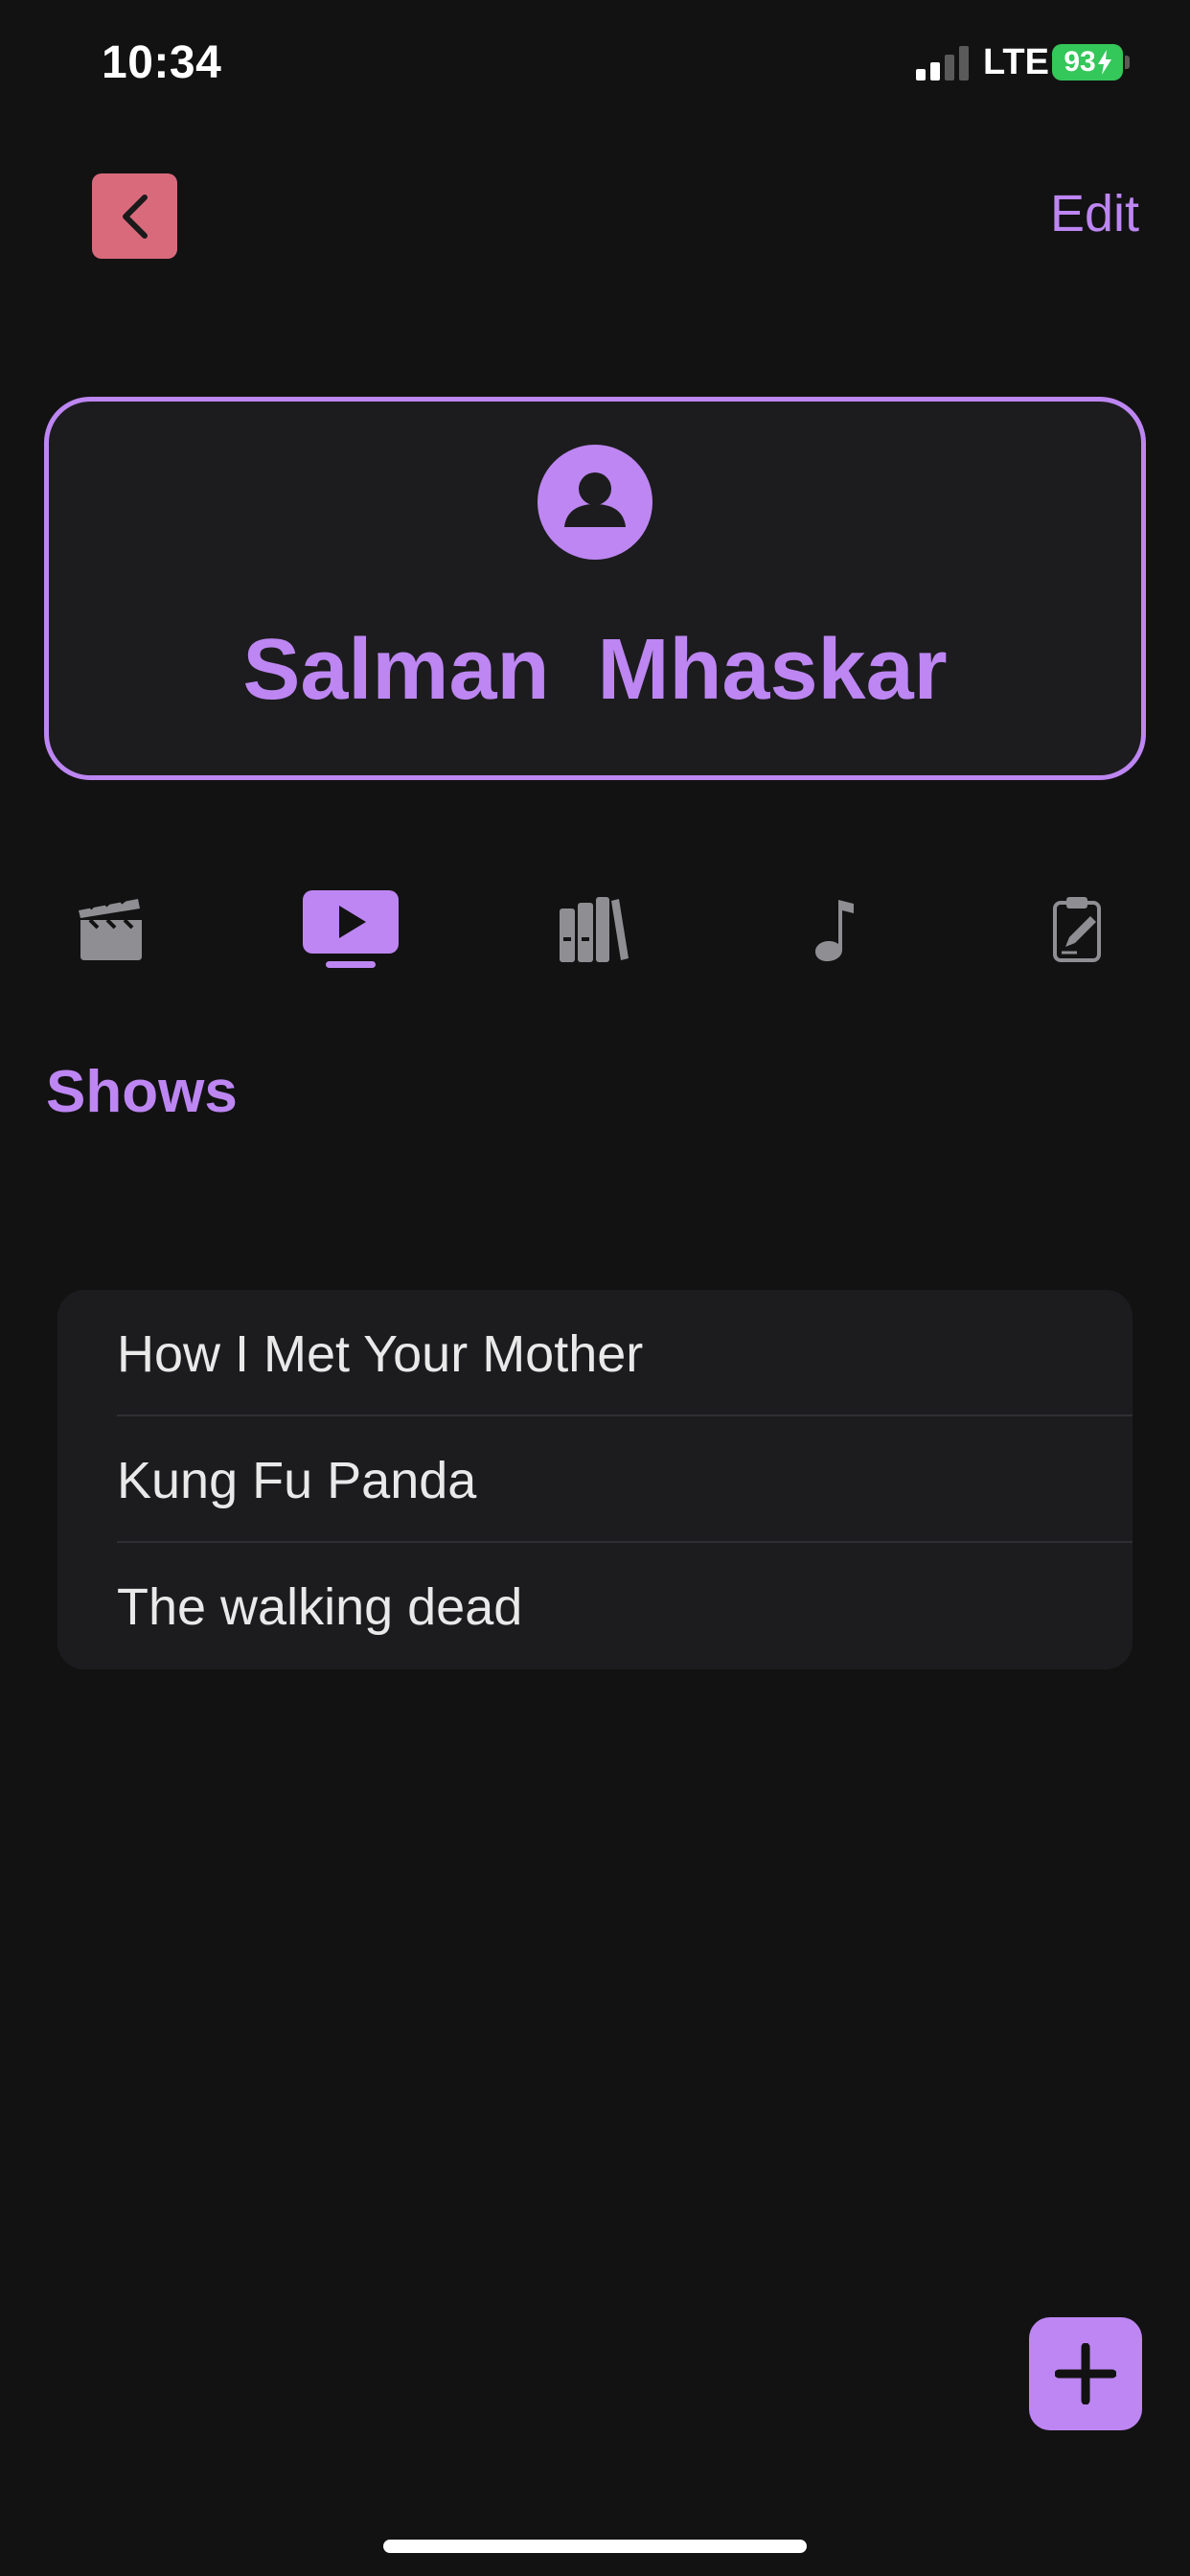 The height and width of the screenshot is (2576, 1190). What do you see at coordinates (595, 1606) in the screenshot?
I see `list-item: The walking dead` at bounding box center [595, 1606].